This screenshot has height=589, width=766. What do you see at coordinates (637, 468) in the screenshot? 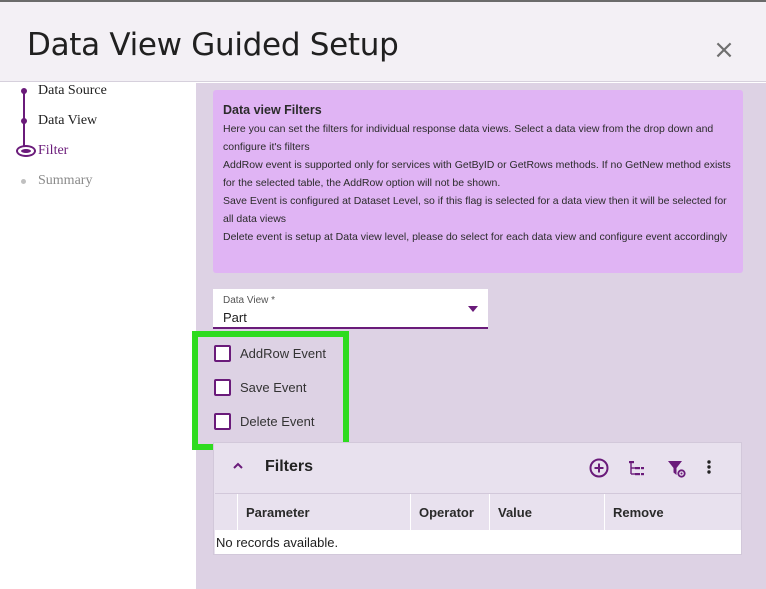
I see `tree-view-icon` at bounding box center [637, 468].